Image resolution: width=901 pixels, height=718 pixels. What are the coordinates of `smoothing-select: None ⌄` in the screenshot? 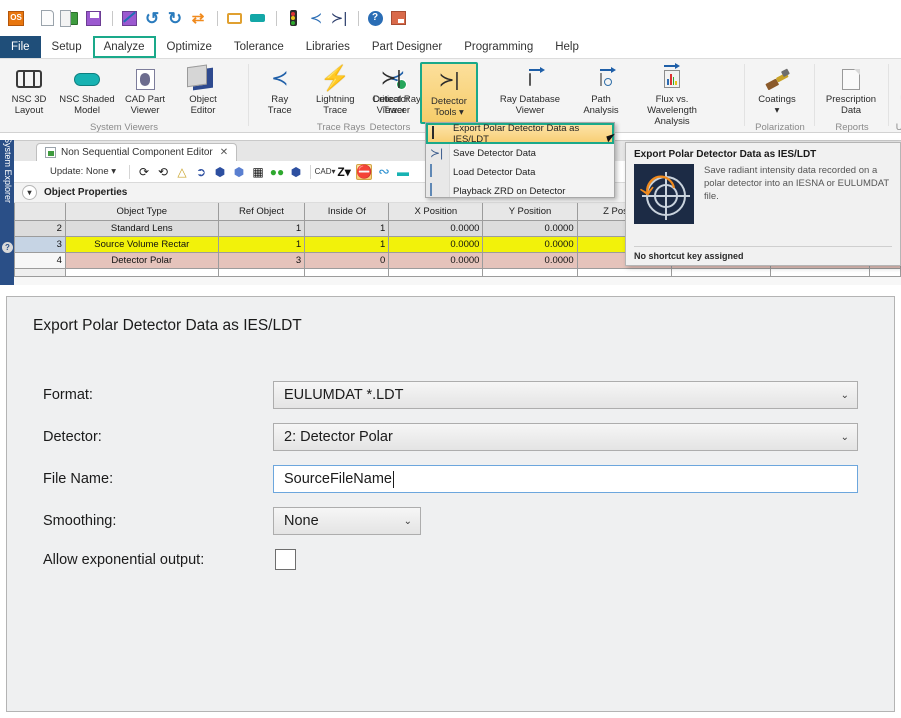 It's located at (347, 521).